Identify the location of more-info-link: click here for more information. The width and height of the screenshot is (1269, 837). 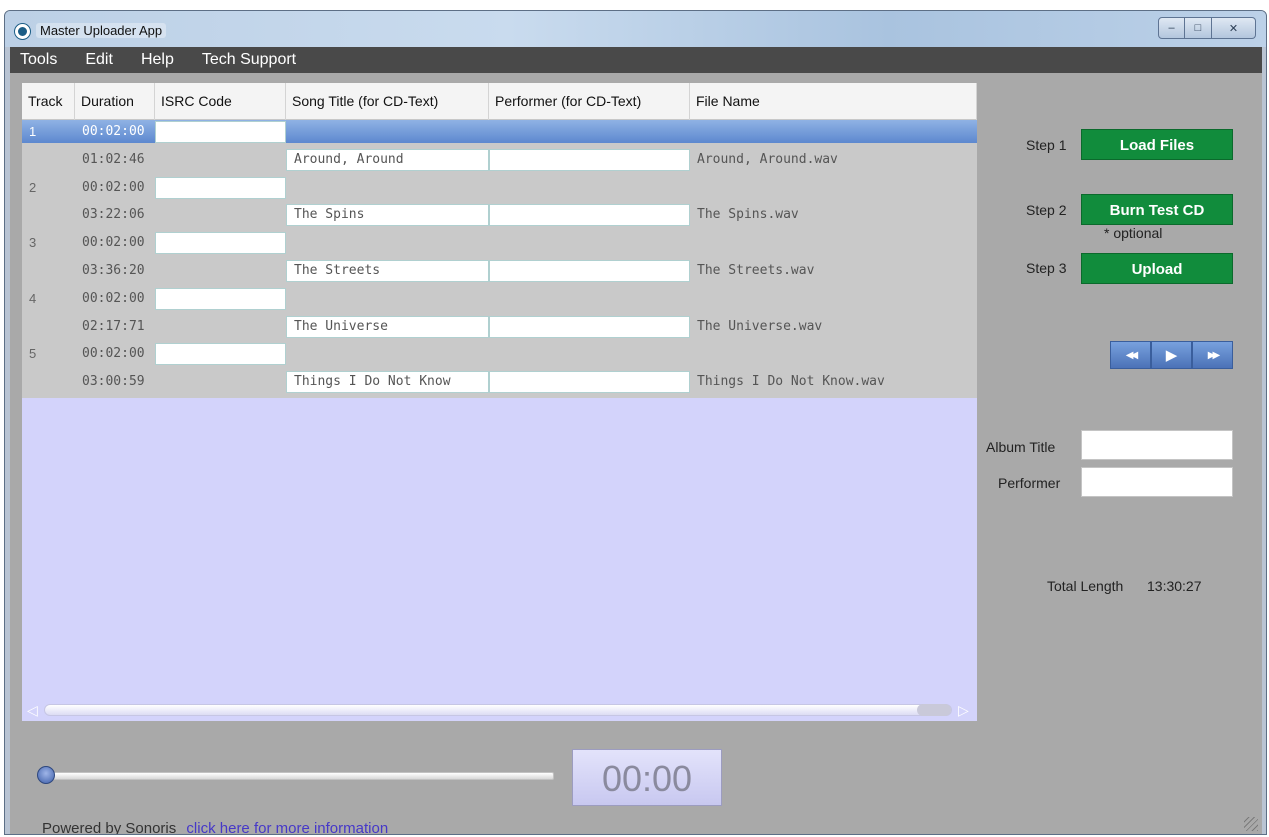
(287, 827).